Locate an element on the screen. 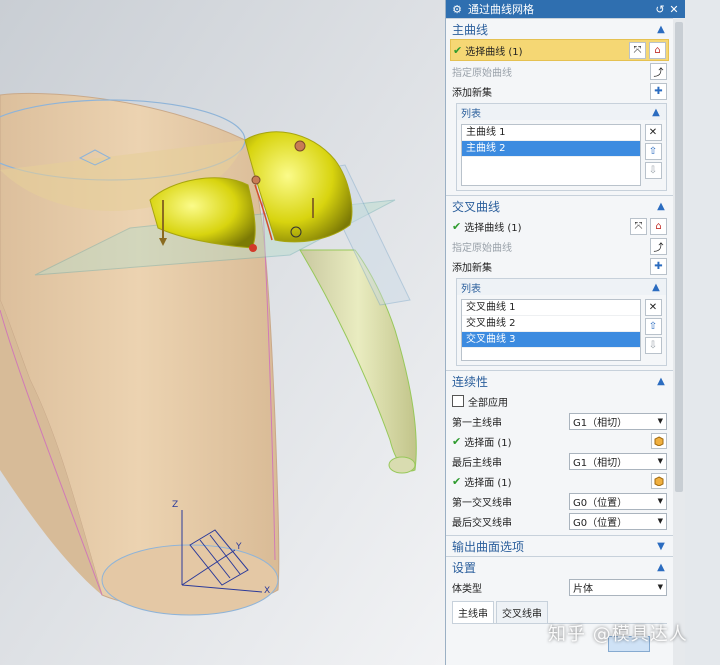 The image size is (720, 665). list-item: 主曲线 1 is located at coordinates (551, 133).